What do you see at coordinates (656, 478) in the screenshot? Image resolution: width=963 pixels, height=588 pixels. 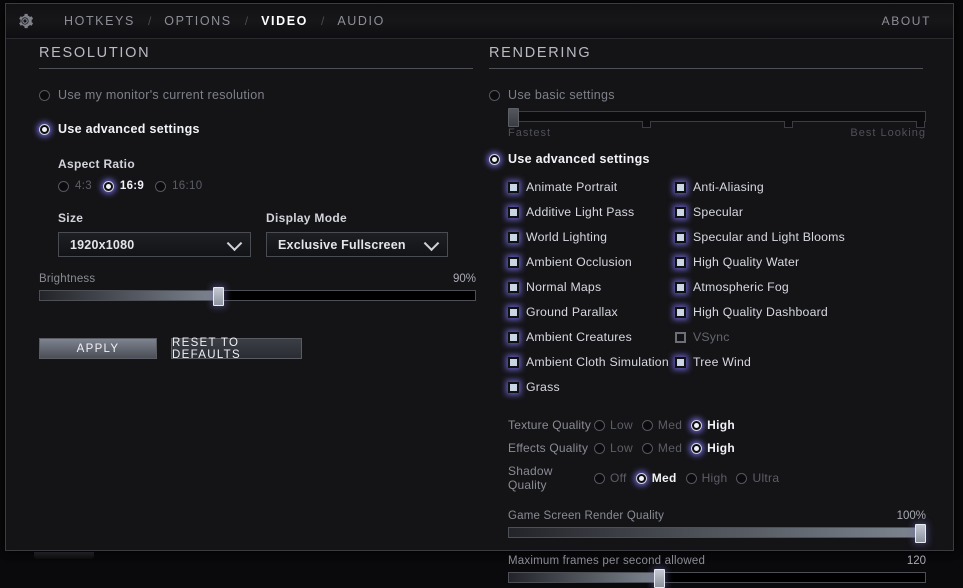 I see `shadow-quality-option-med: Med` at bounding box center [656, 478].